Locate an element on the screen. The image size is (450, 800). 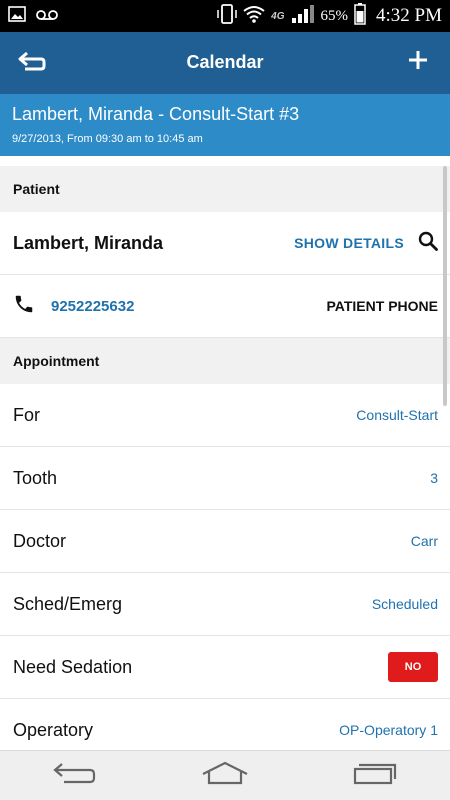
detail-row-tooth: Tooth 3 is located at coordinates (225, 478).